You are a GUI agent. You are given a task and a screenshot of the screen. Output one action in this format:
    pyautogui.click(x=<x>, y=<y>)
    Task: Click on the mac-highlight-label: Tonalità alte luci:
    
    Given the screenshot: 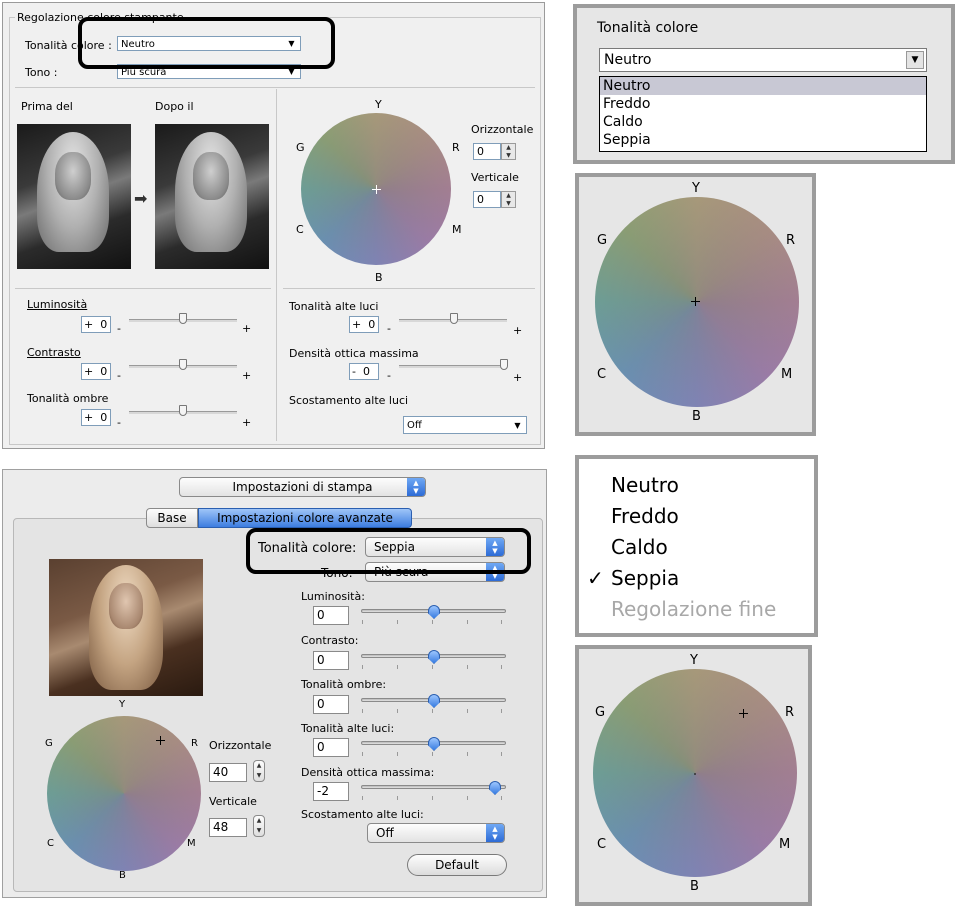 What is the action you would take?
    pyautogui.click(x=348, y=728)
    